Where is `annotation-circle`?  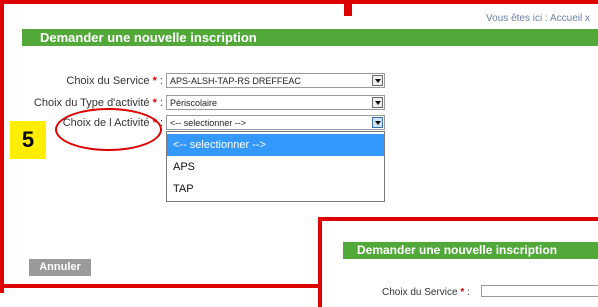 annotation-circle is located at coordinates (108, 129).